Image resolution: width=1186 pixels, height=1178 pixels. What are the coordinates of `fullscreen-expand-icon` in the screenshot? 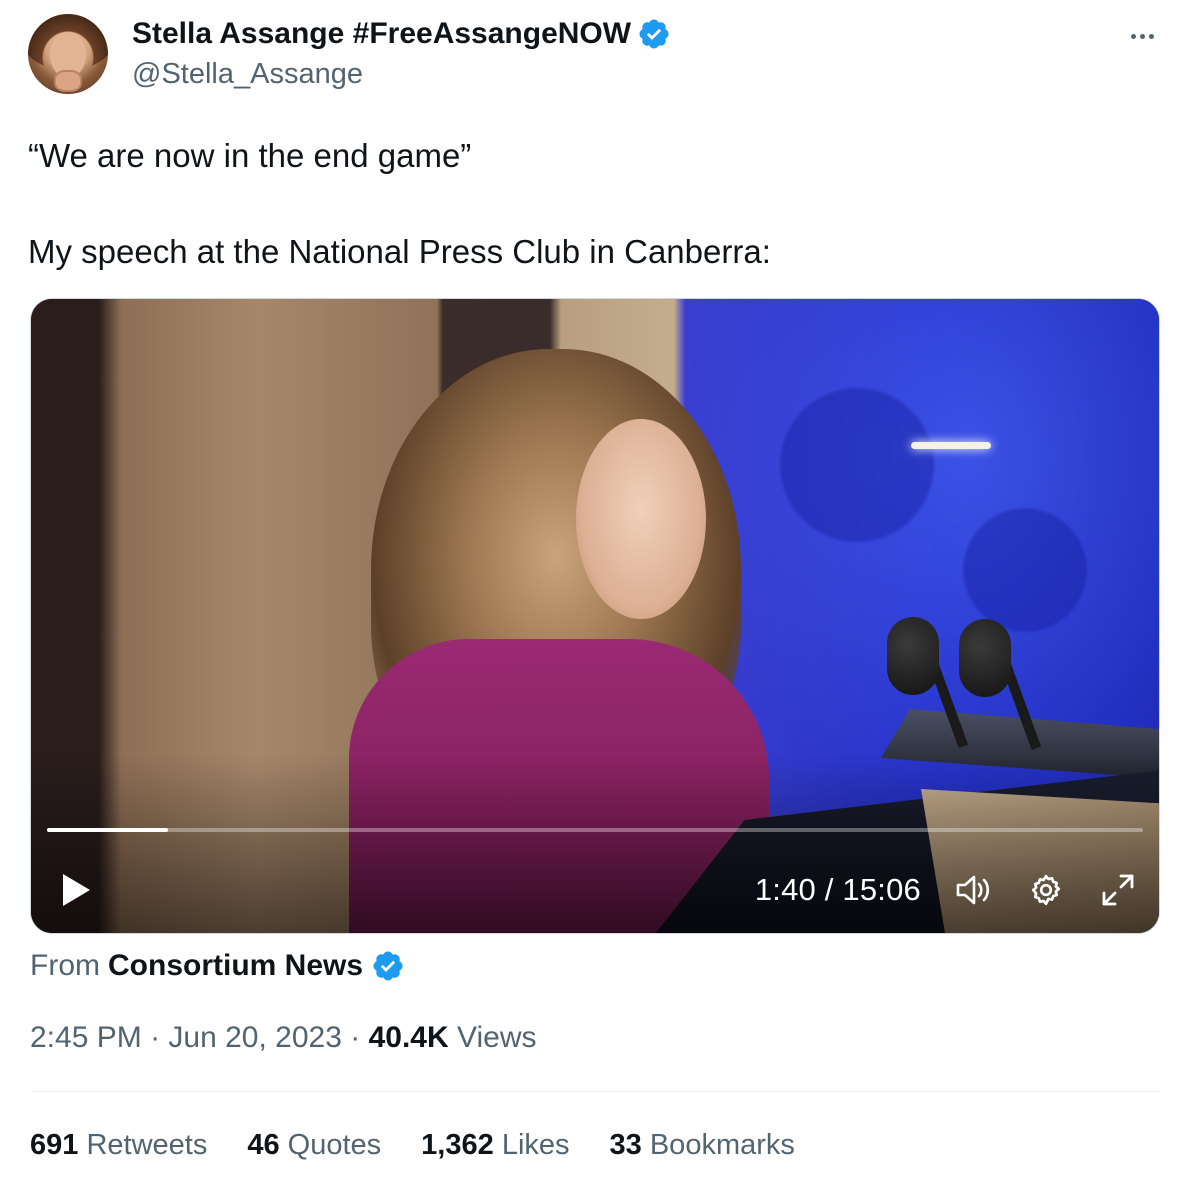 It's located at (1118, 890).